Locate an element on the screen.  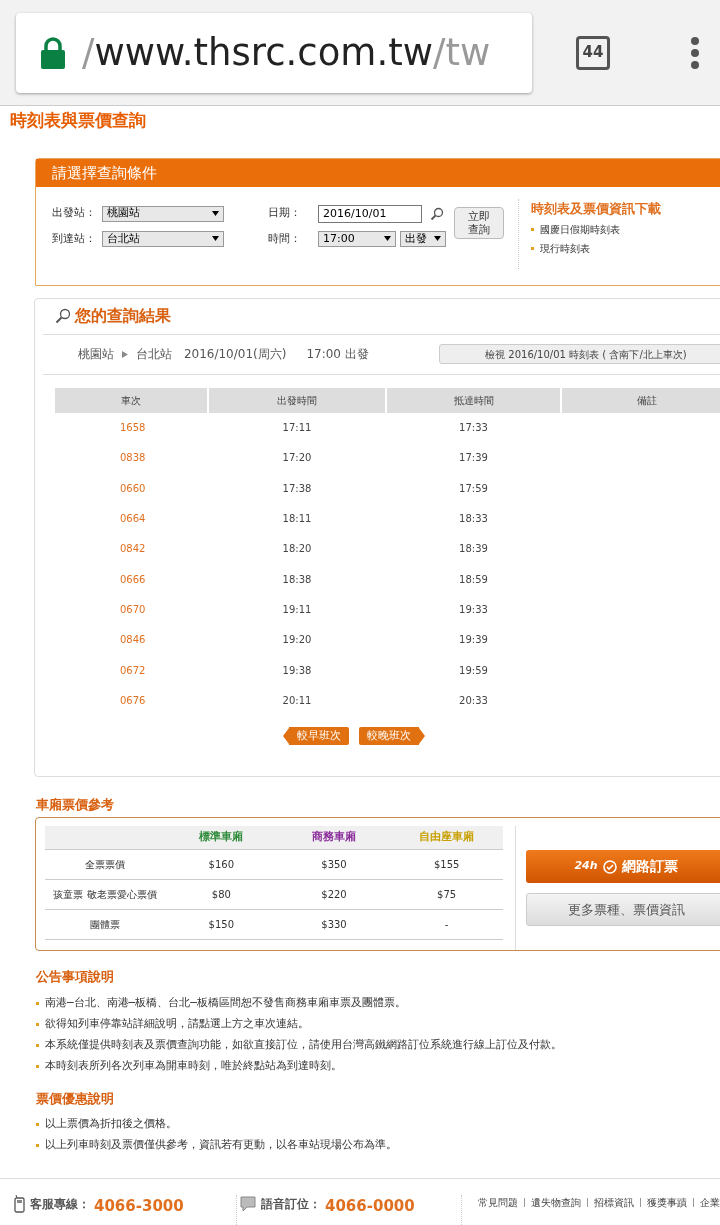
station-select: 桃園站 is located at coordinates (163, 213).